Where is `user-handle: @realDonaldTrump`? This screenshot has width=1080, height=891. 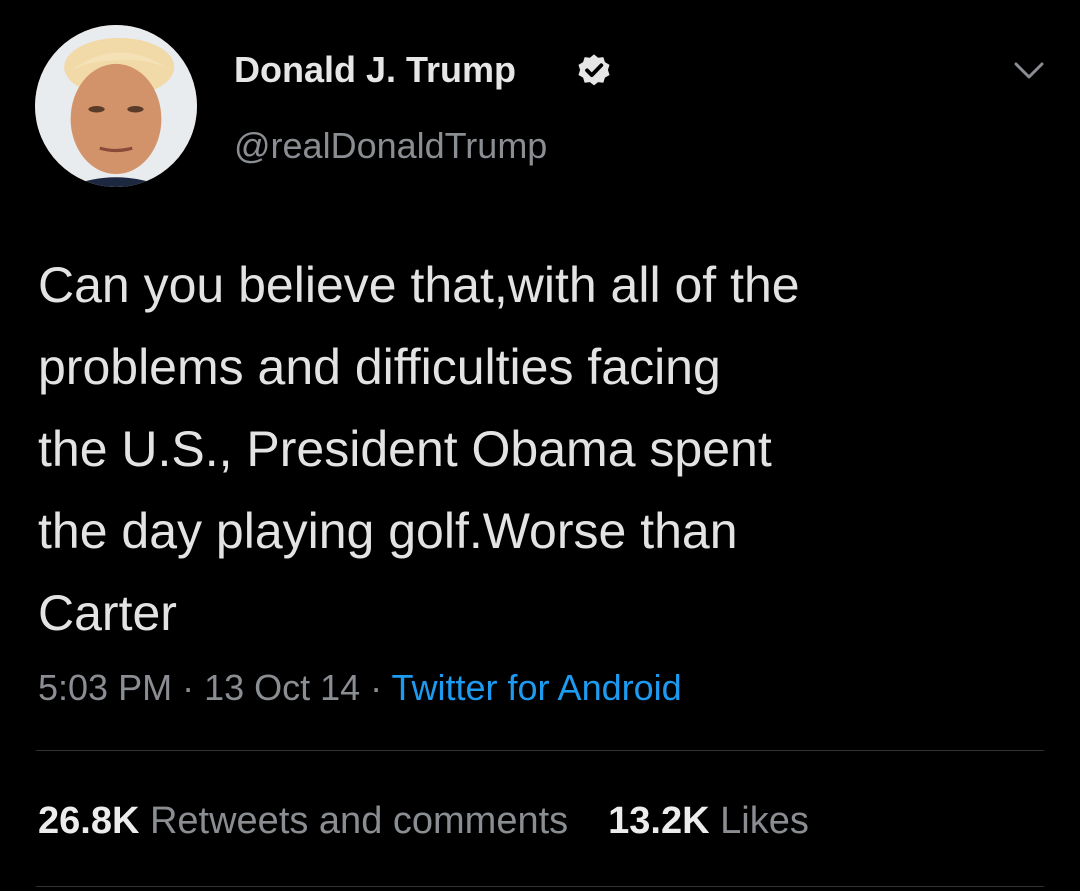 user-handle: @realDonaldTrump is located at coordinates (390, 146).